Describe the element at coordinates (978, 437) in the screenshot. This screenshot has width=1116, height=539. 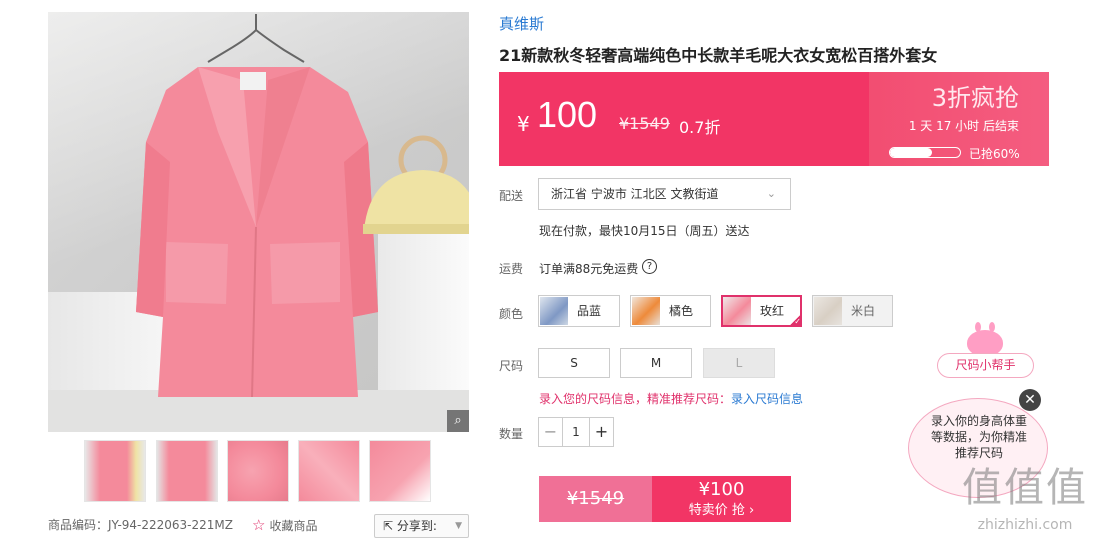
I see `size-helper-tip: 录入你的身高体重等数据，为你精准推荐尺码` at that location.